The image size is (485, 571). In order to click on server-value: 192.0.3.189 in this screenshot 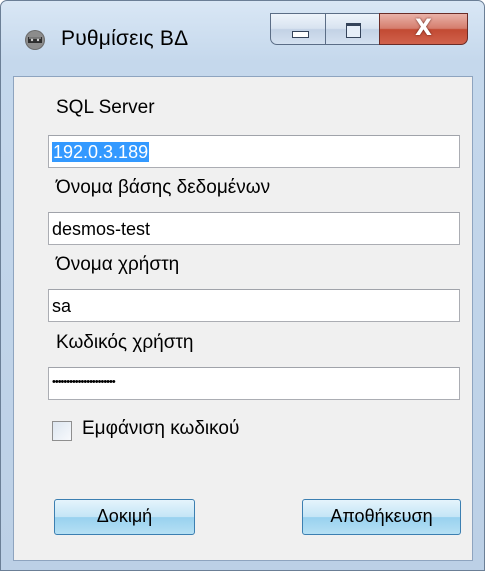, I will do `click(101, 152)`.